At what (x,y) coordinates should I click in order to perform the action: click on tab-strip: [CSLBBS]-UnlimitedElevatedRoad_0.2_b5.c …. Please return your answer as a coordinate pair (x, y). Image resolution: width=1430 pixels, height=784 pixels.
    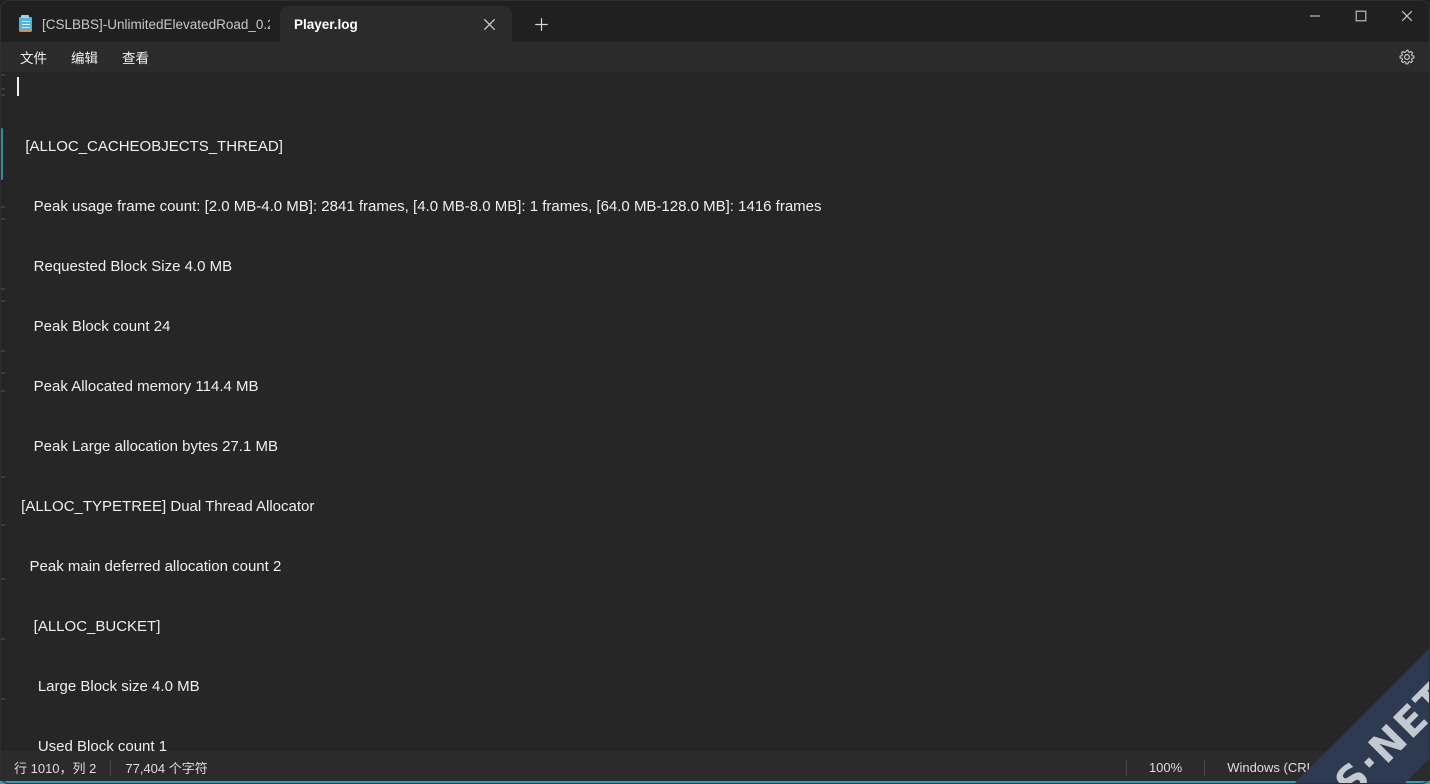
    Looking at the image, I should click on (646, 21).